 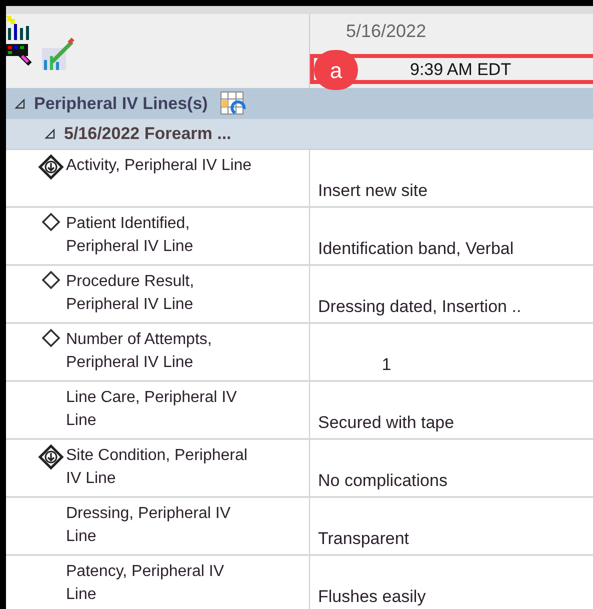 What do you see at coordinates (121, 103) in the screenshot?
I see `section-title: Peripheral IV Lines(s)` at bounding box center [121, 103].